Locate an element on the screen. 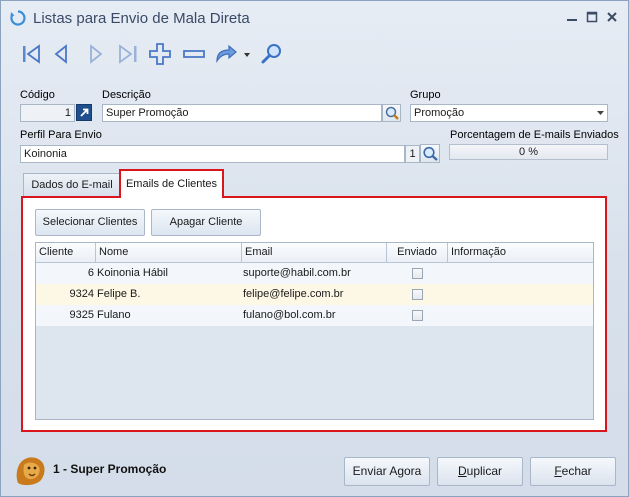 This screenshot has width=629, height=497. cell-email: felipe@felipe.com.br is located at coordinates (293, 294).